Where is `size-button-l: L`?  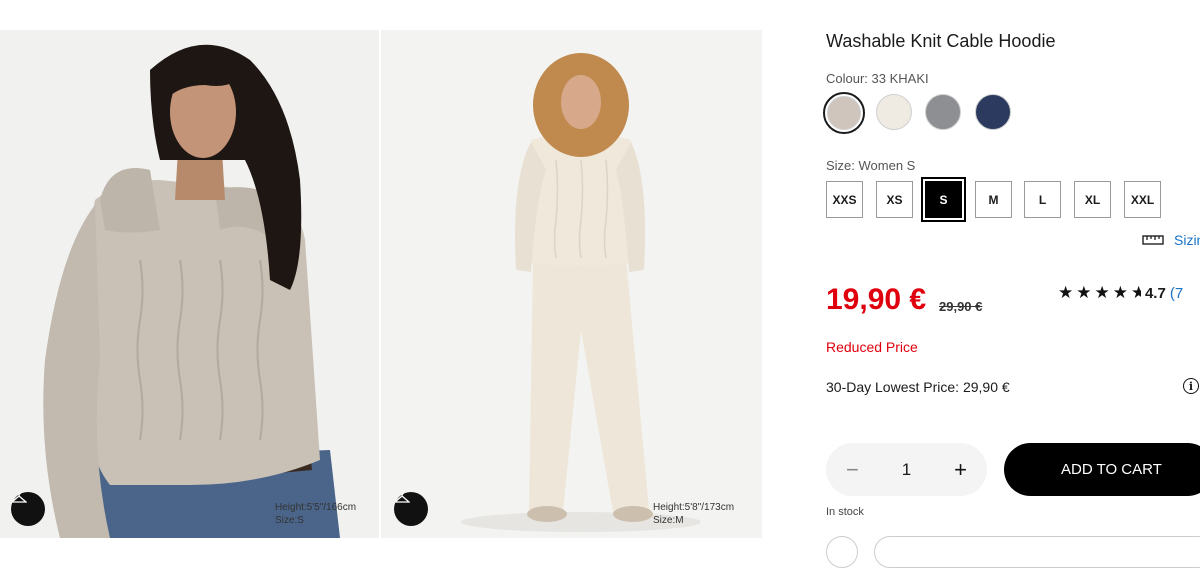 size-button-l: L is located at coordinates (1042, 199).